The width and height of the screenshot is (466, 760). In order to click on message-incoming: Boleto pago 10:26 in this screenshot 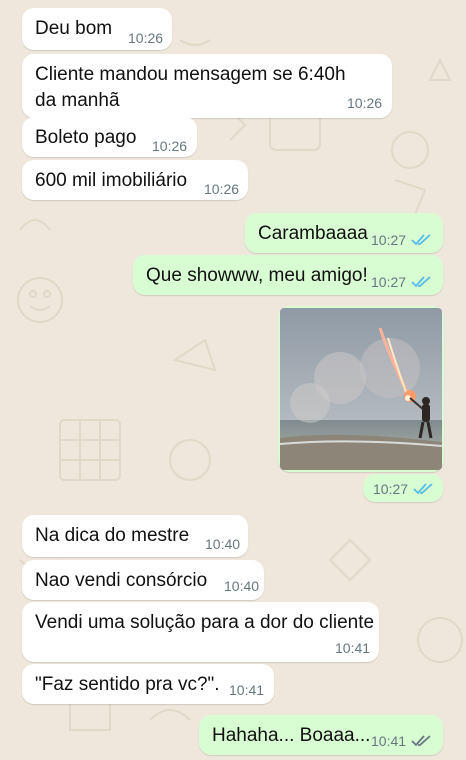, I will do `click(109, 137)`.